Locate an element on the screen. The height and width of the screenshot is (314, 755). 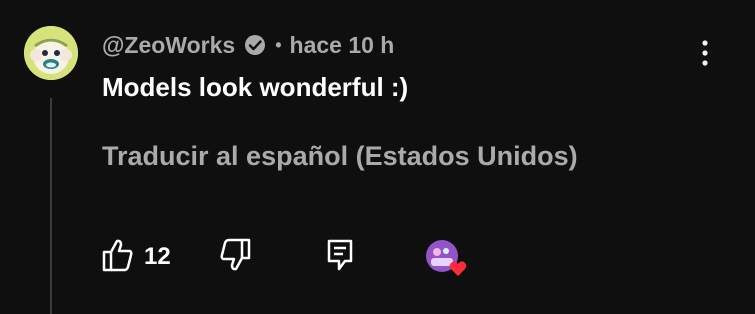
thumbs-down-icon is located at coordinates (235, 254).